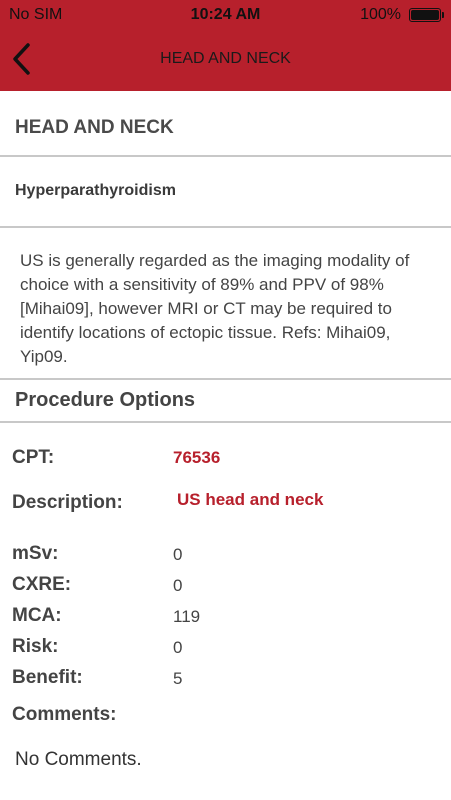 The image size is (451, 800). What do you see at coordinates (105, 400) in the screenshot?
I see `procedure-options-title: Procedure Options` at bounding box center [105, 400].